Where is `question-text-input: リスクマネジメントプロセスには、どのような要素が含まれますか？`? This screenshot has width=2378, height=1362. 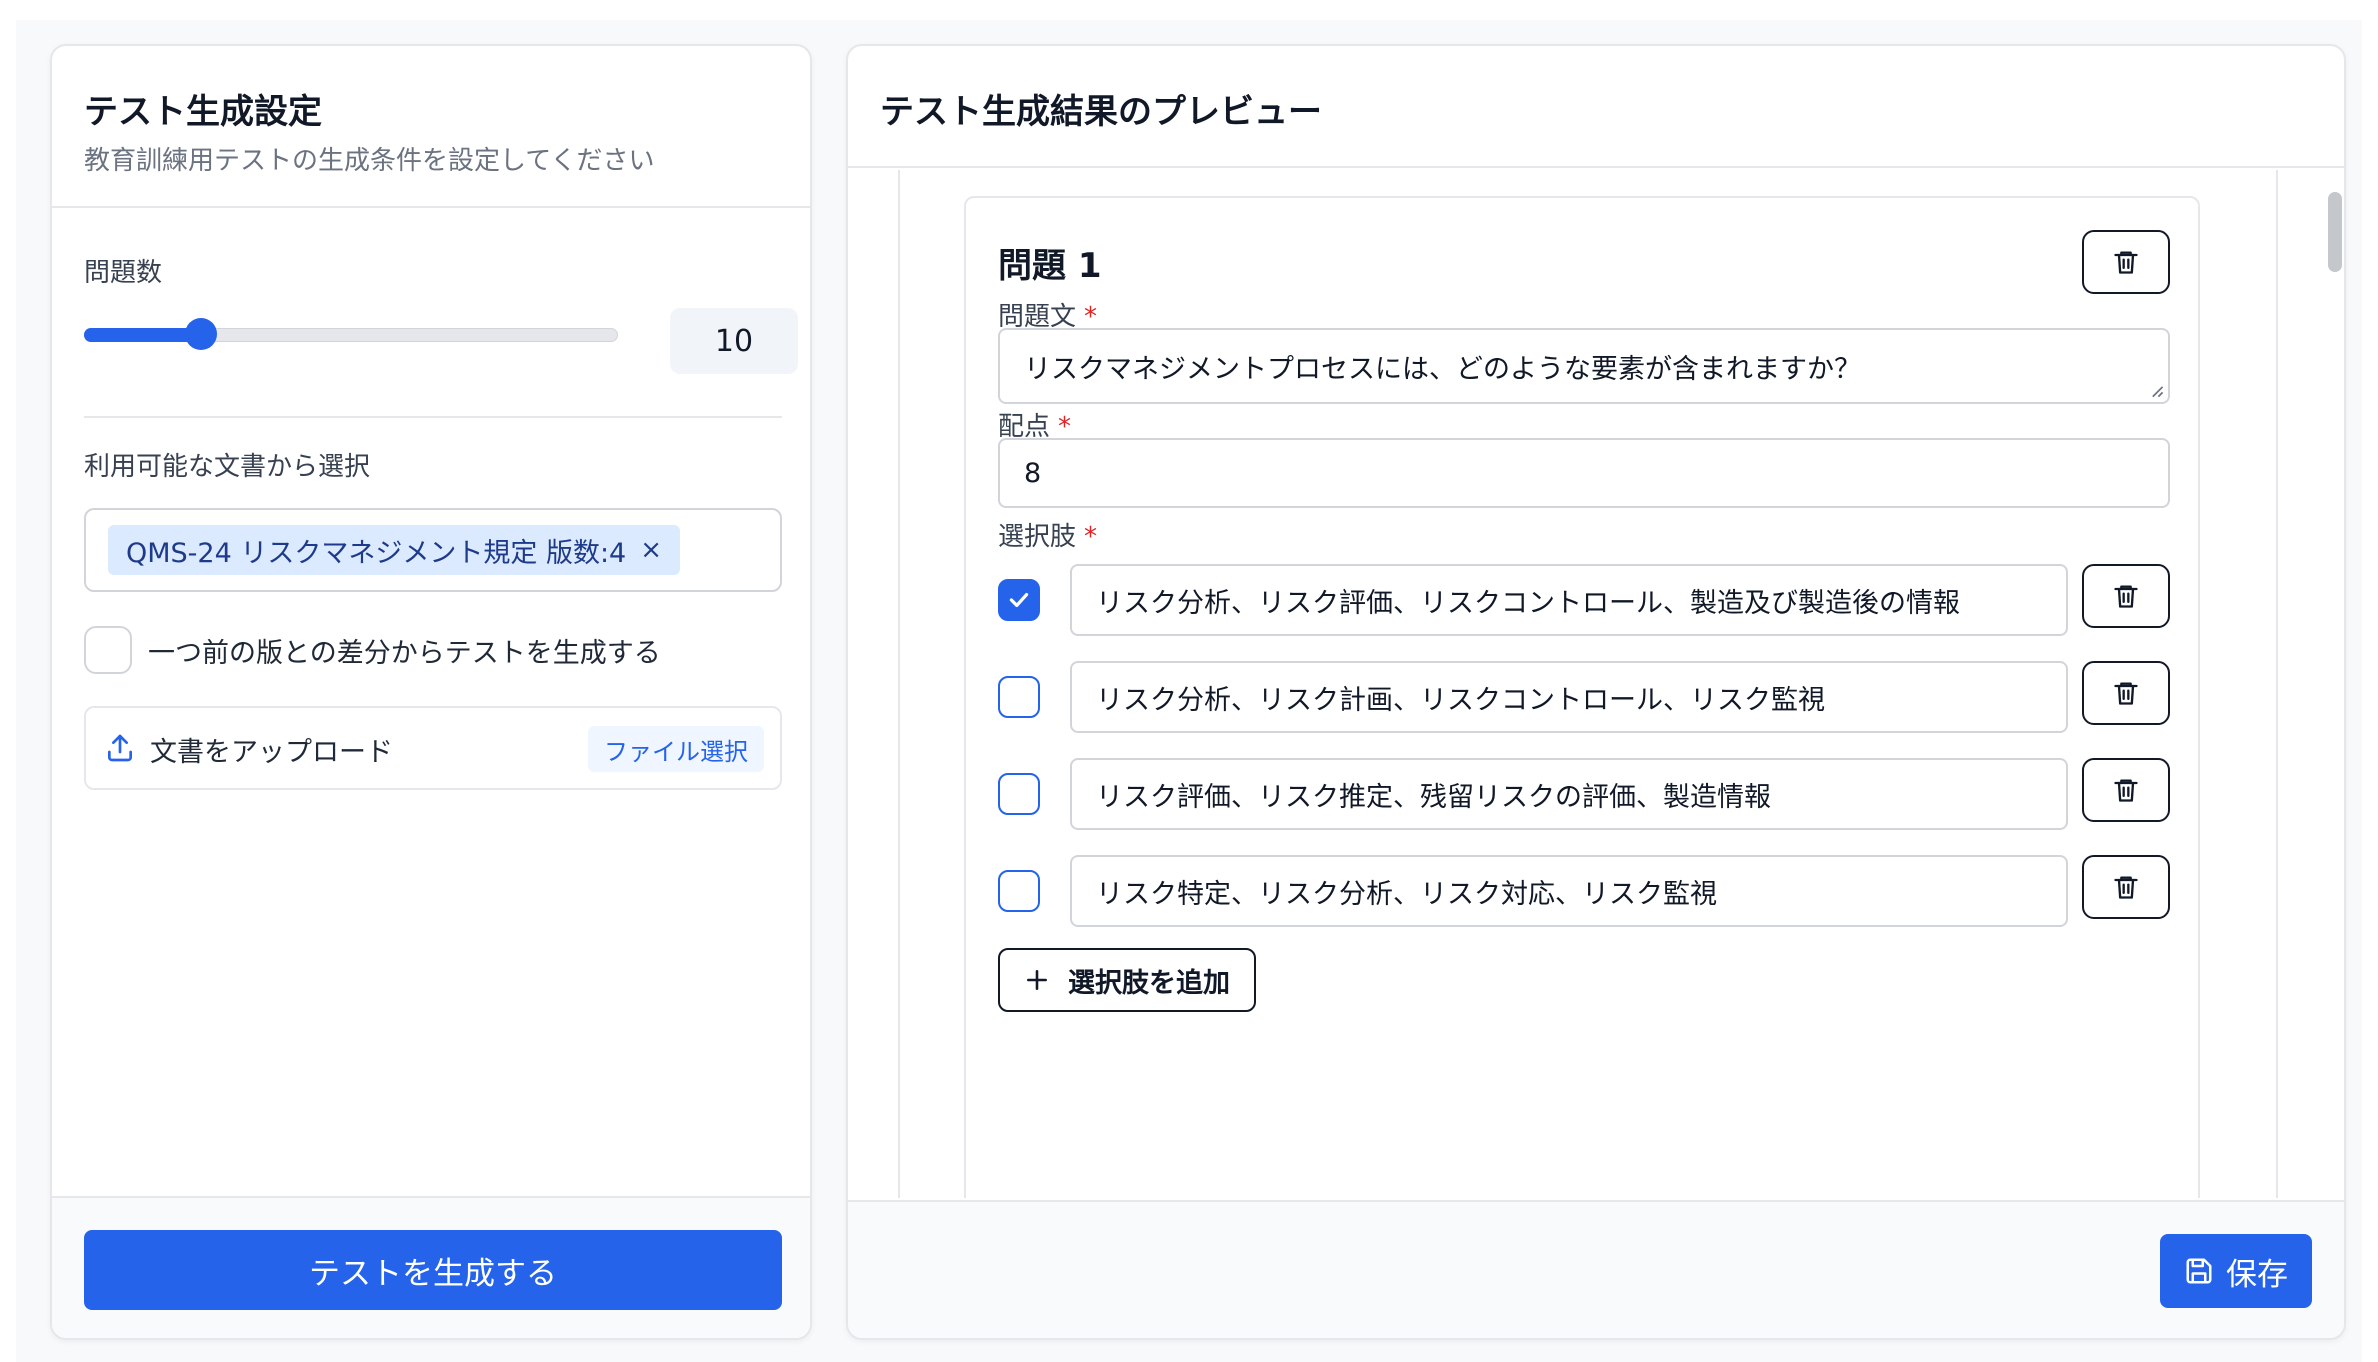 question-text-input: リスクマネジメントプロセスには、どのような要素が含まれますか？ is located at coordinates (1584, 366).